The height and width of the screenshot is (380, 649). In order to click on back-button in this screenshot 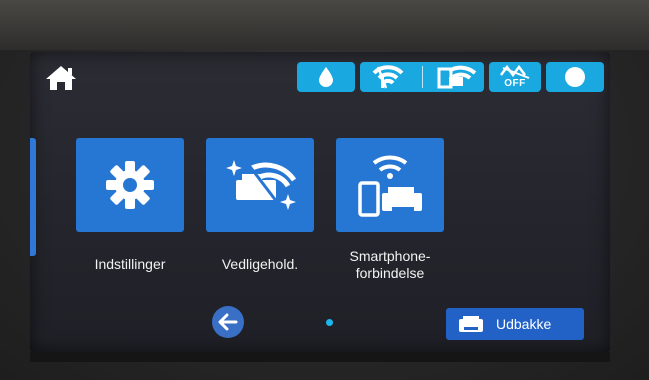, I will do `click(228, 322)`.